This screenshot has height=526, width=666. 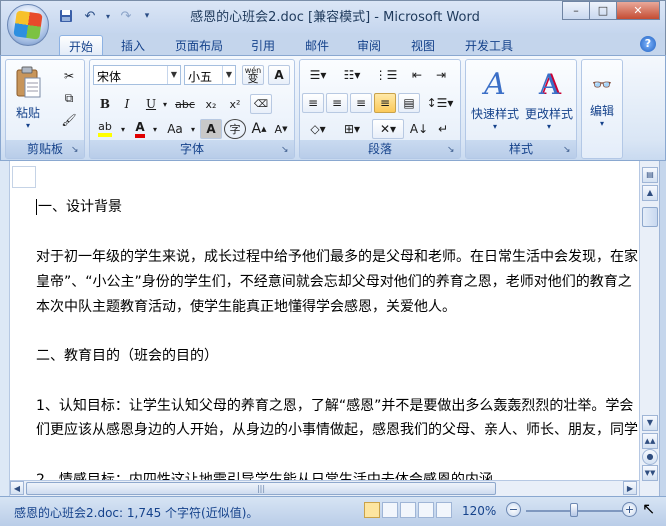 I want to click on doc-line: 2、情感目标：内四性这让地需引导学生能从日常生活中去体会感恩的内涵。, so click(x=271, y=474).